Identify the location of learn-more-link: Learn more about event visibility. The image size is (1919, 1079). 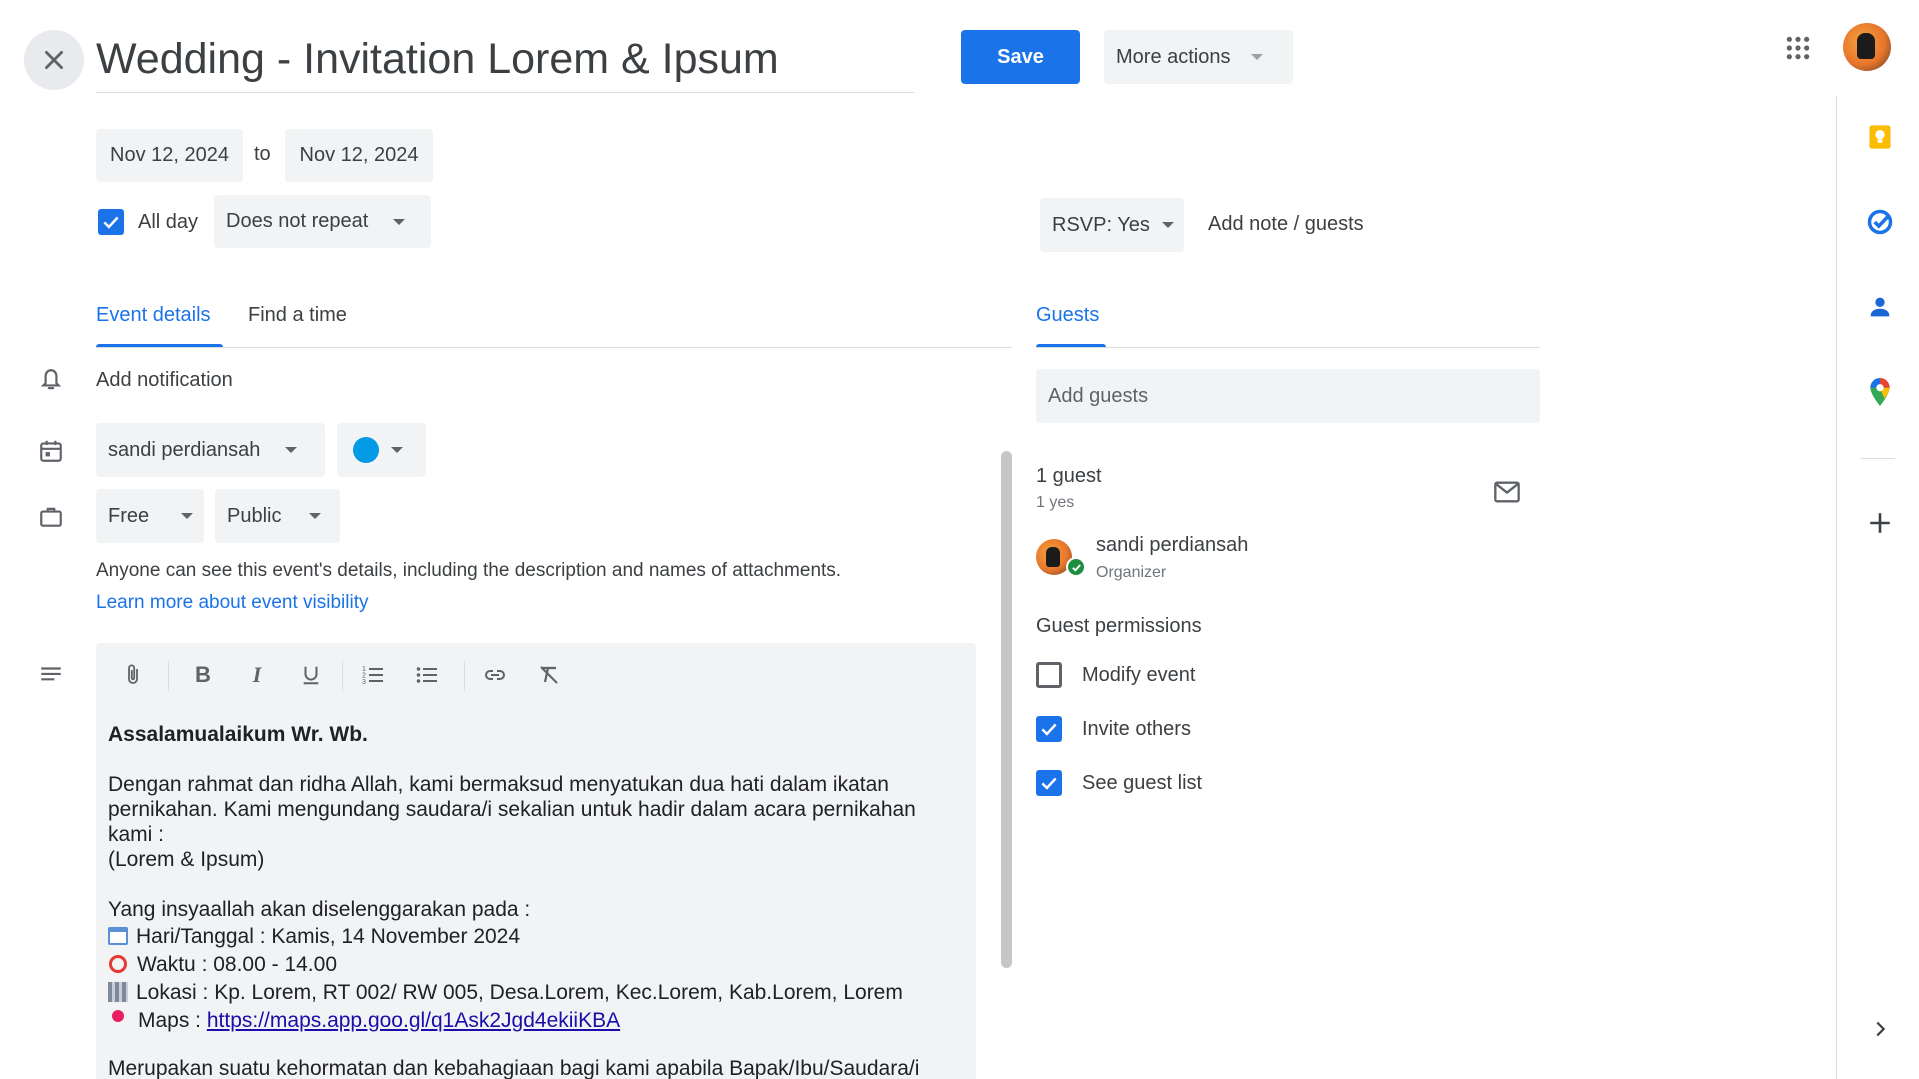
(232, 603).